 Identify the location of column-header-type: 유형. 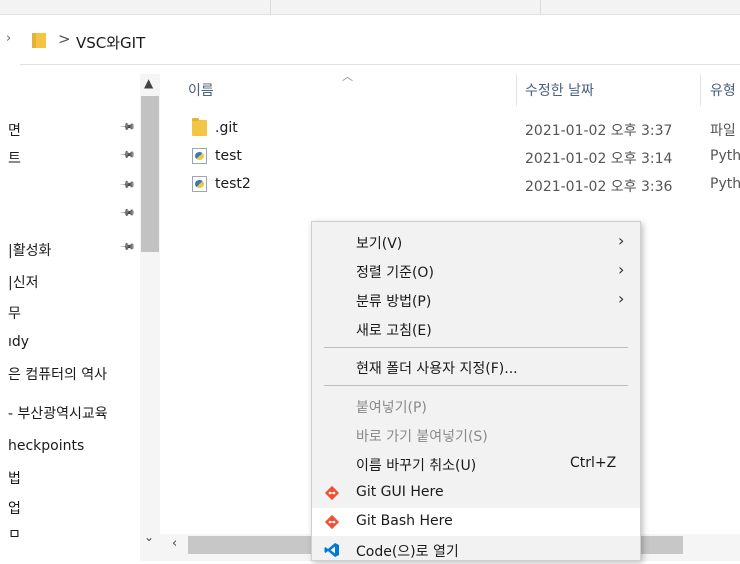
(723, 90).